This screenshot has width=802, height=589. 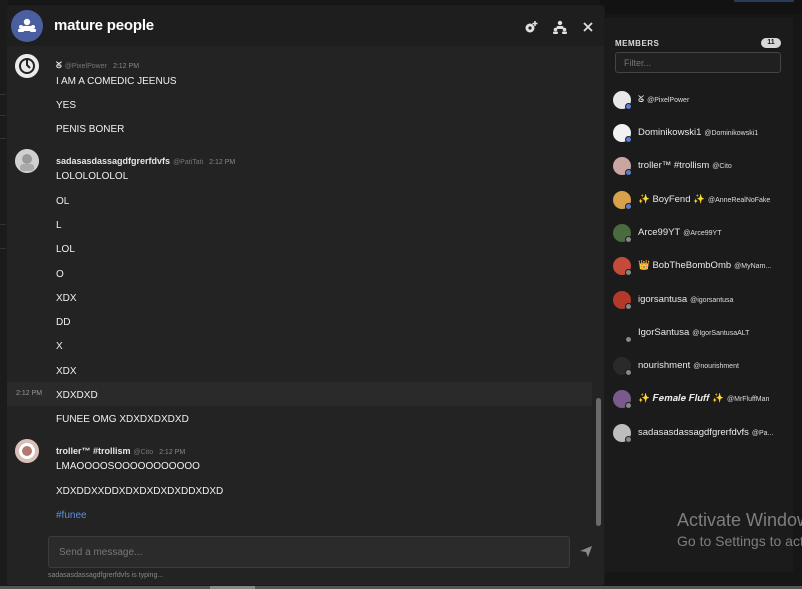 What do you see at coordinates (63, 201) in the screenshot?
I see `message-text: OL` at bounding box center [63, 201].